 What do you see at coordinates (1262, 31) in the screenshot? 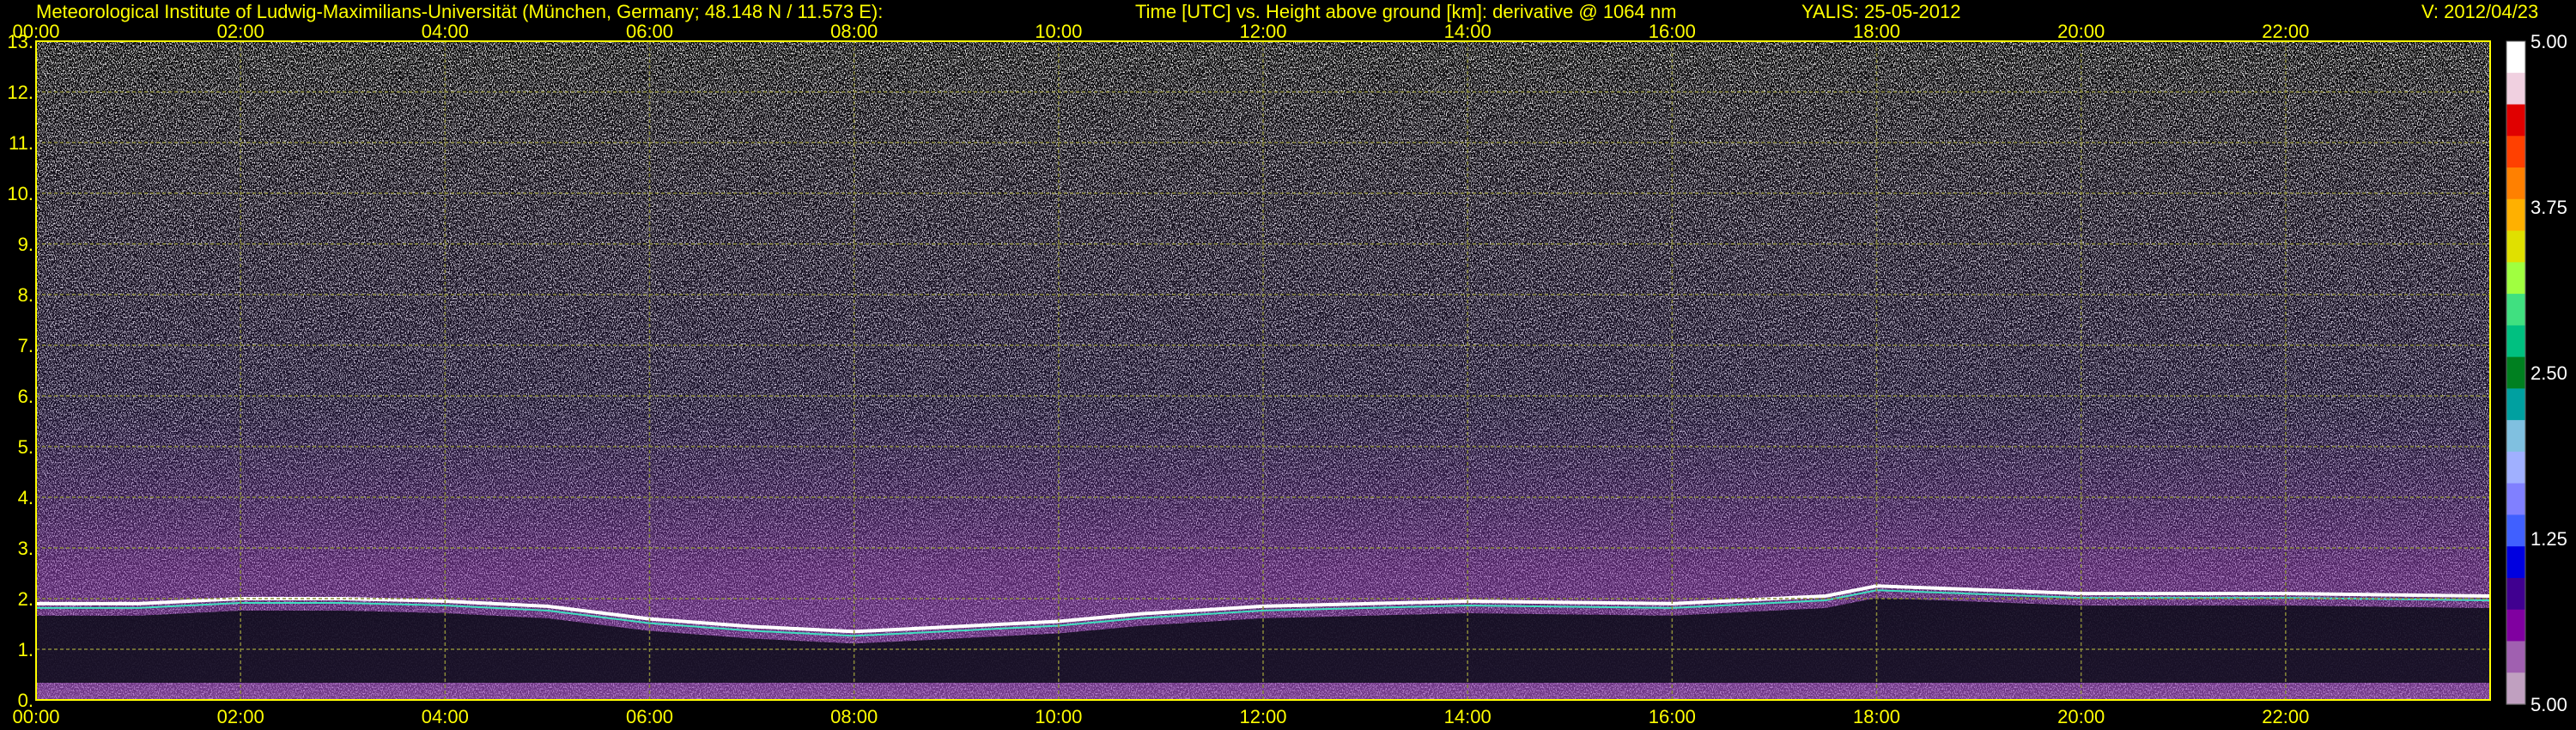
I see `x-tick-label-top: 12:00` at bounding box center [1262, 31].